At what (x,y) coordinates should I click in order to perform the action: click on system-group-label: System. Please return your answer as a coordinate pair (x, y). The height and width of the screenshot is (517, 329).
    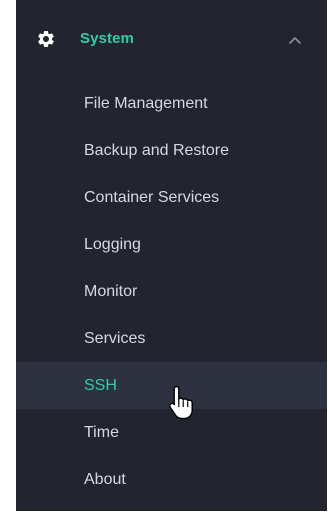
    Looking at the image, I should click on (107, 38).